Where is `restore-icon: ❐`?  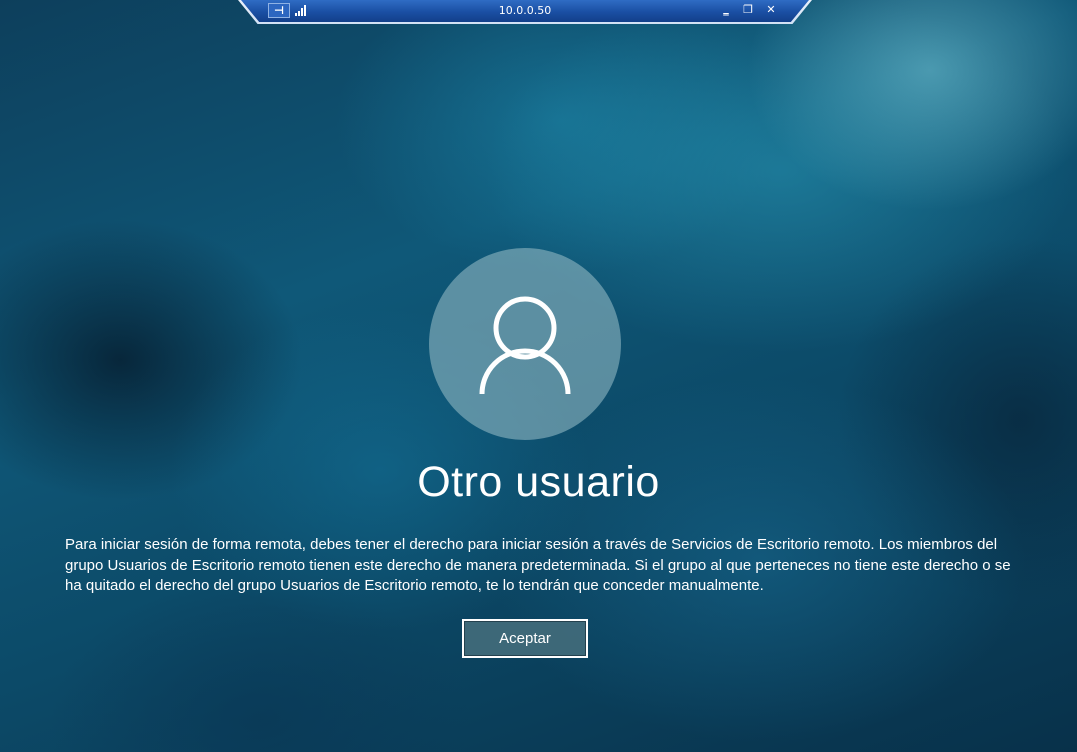
restore-icon: ❐ is located at coordinates (748, 10).